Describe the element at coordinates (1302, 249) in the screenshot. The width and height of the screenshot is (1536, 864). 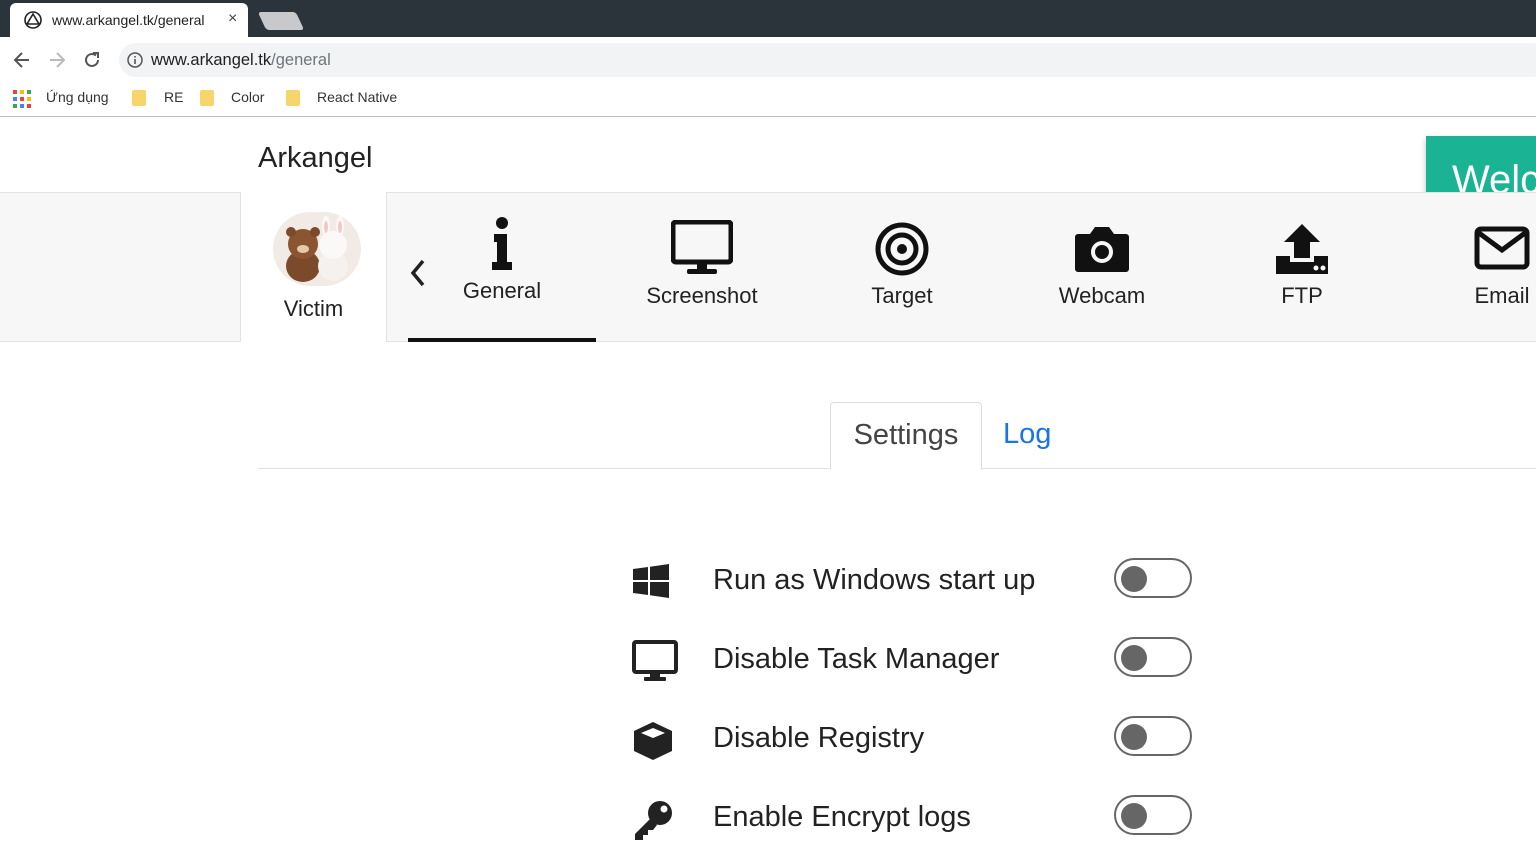
I see `upload-icon` at that location.